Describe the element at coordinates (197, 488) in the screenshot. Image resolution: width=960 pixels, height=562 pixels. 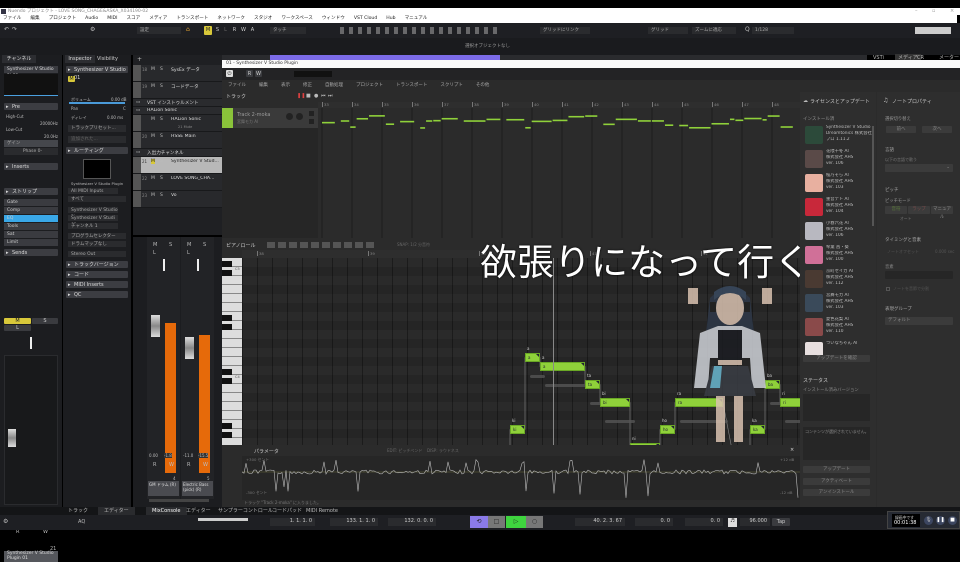
I see `mixer-channel-name: Electric Bass (pick) (R)` at that location.